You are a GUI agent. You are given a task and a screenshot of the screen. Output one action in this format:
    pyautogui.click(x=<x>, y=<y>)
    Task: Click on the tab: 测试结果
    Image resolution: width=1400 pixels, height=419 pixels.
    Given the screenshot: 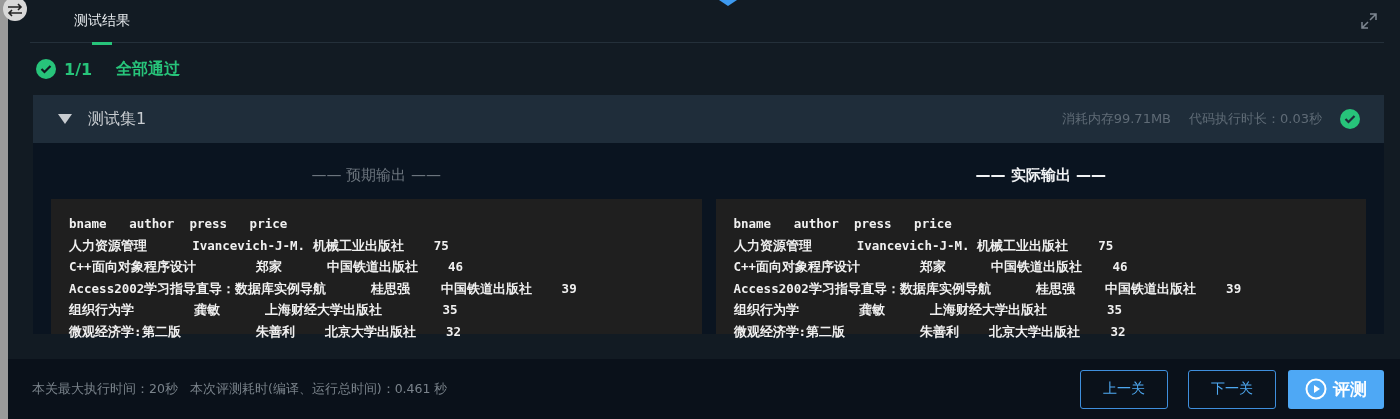 What is the action you would take?
    pyautogui.click(x=102, y=22)
    